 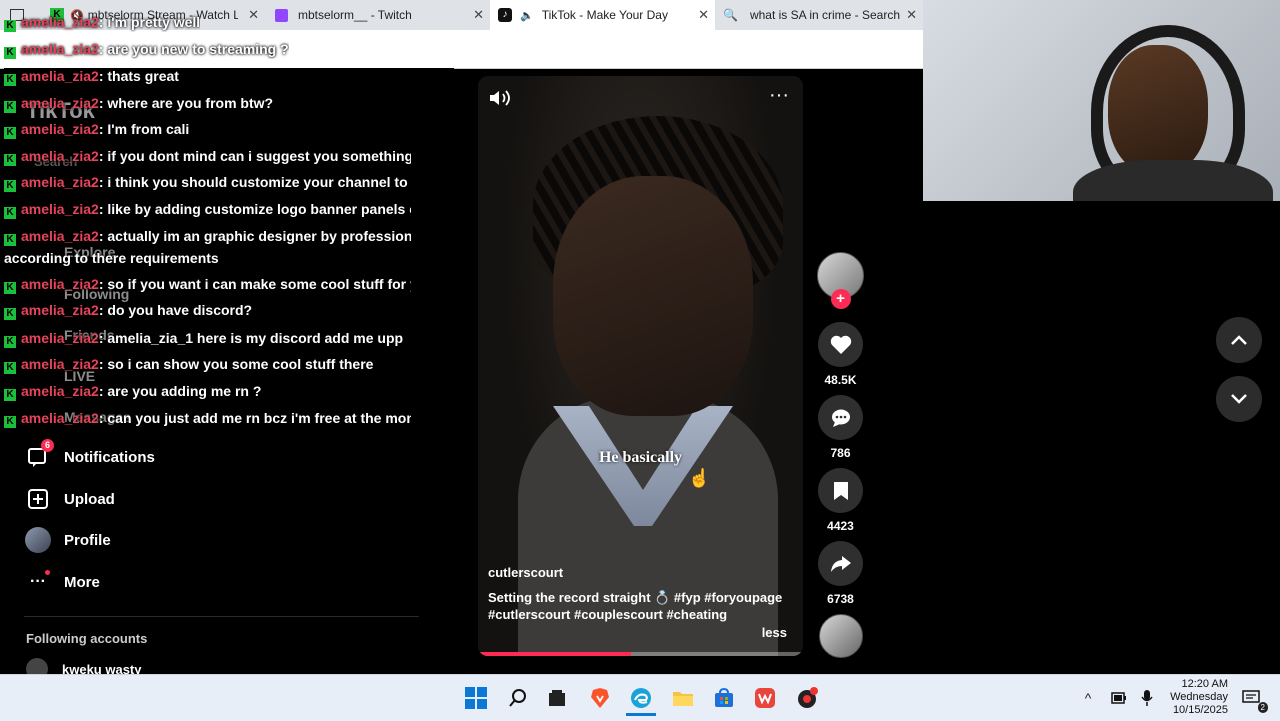 What do you see at coordinates (111, 258) in the screenshot?
I see `chat-text: according to there requirements` at bounding box center [111, 258].